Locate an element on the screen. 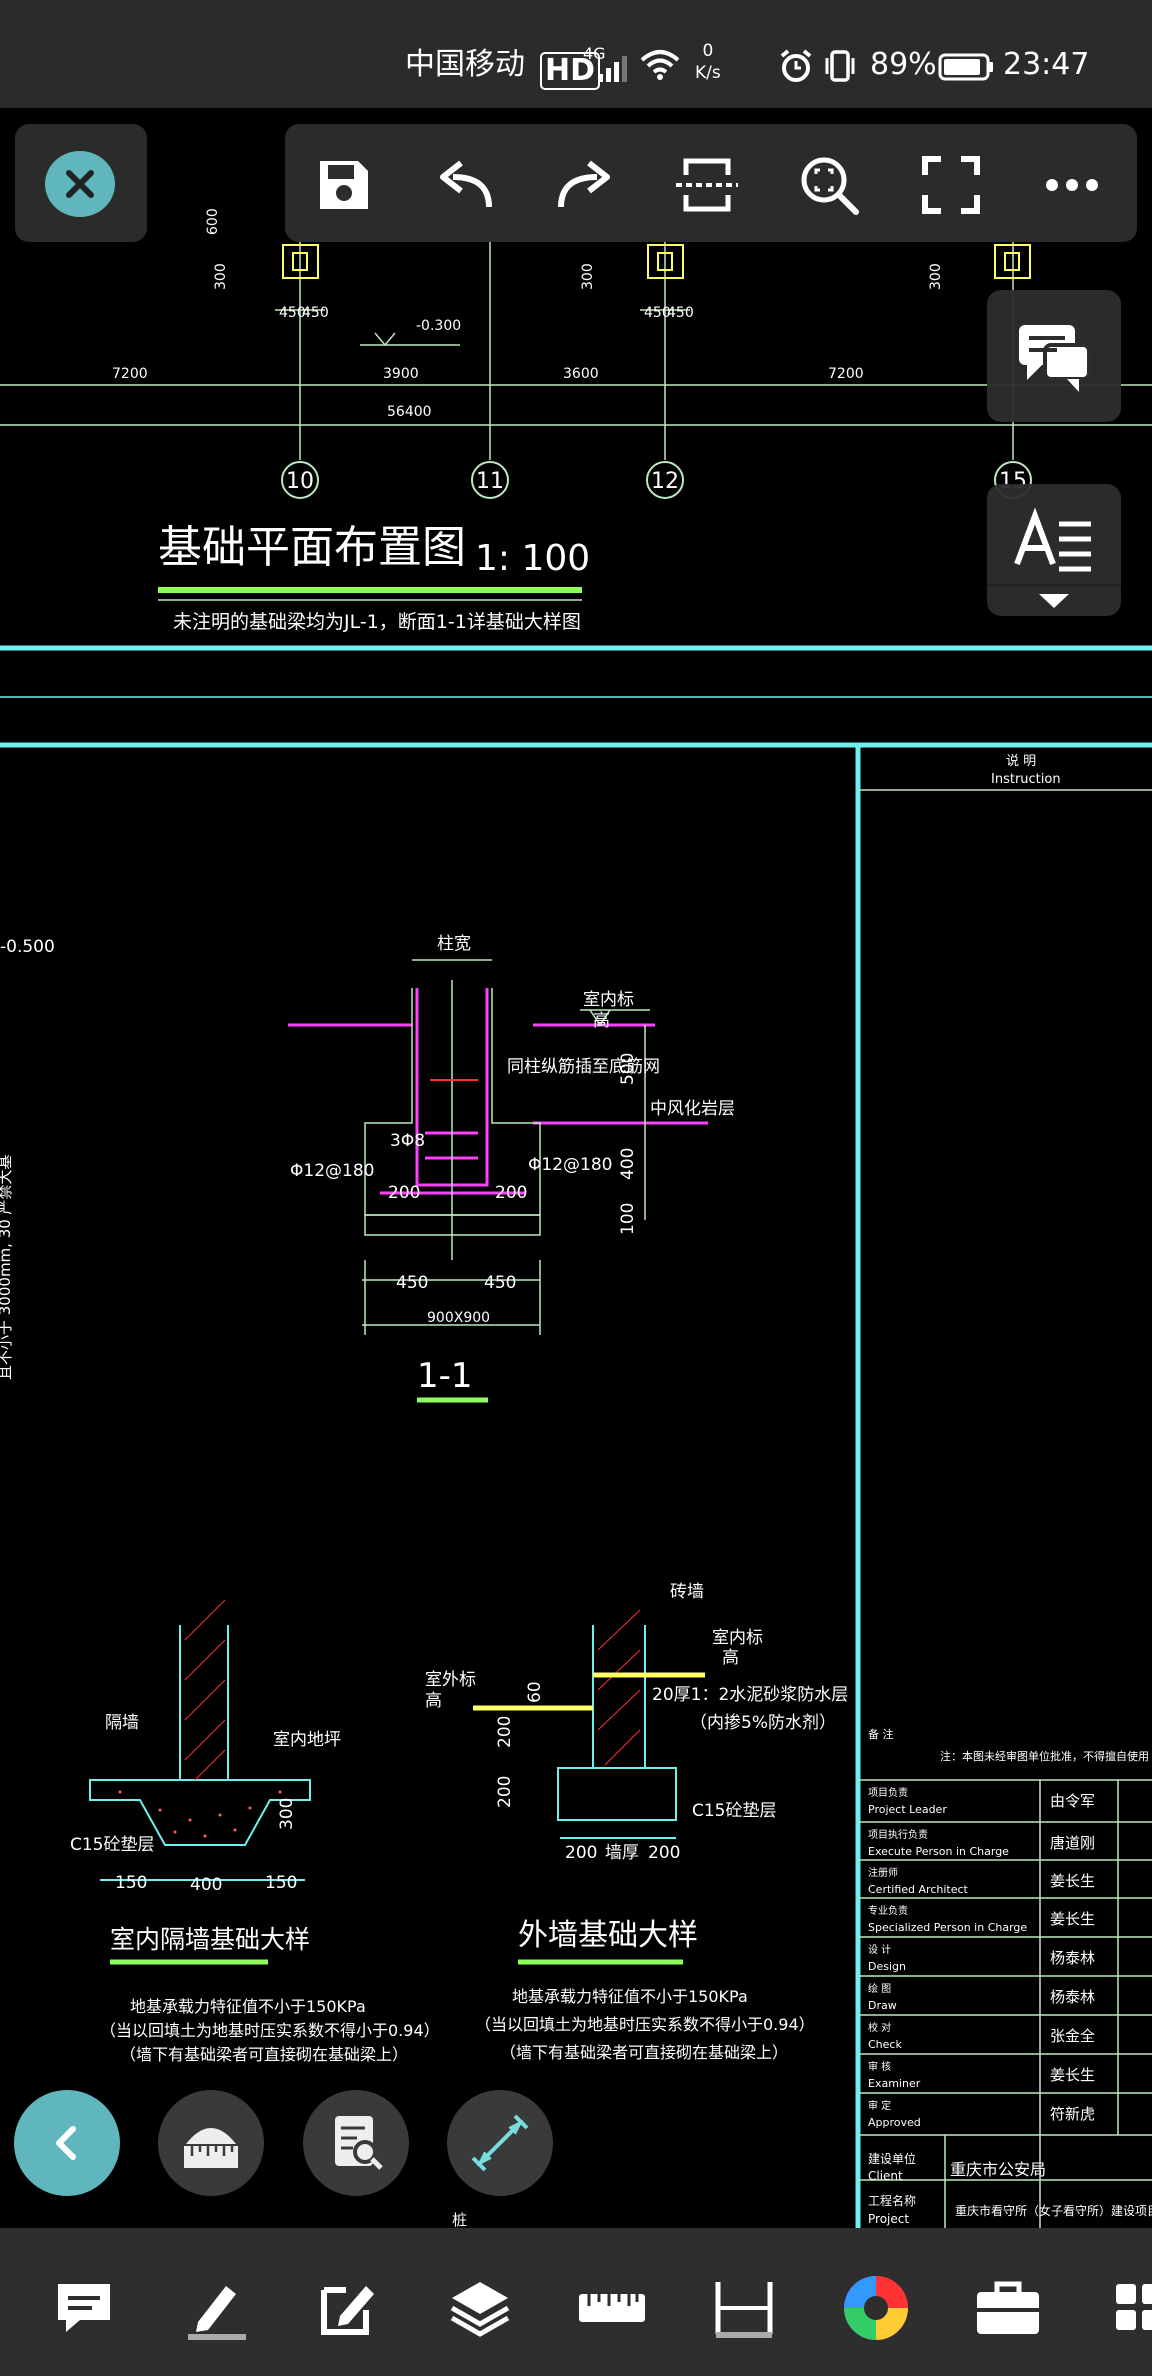 This screenshot has height=2376, width=1152. redo-icon is located at coordinates (584, 184).